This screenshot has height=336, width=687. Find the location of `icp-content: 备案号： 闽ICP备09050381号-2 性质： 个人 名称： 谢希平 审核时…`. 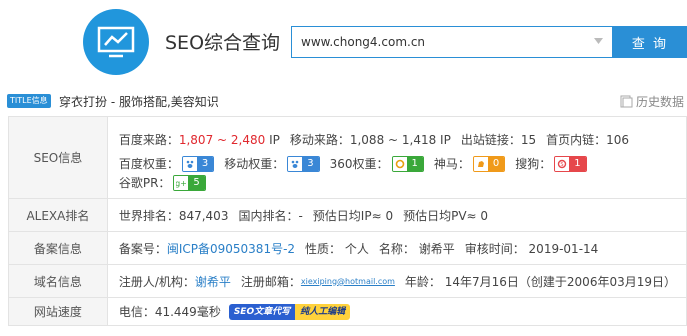

icp-content: 备案号： 闽ICP备09050381号-2 性质： 个人 名称： 谢希平 审核时… is located at coordinates (396, 248).